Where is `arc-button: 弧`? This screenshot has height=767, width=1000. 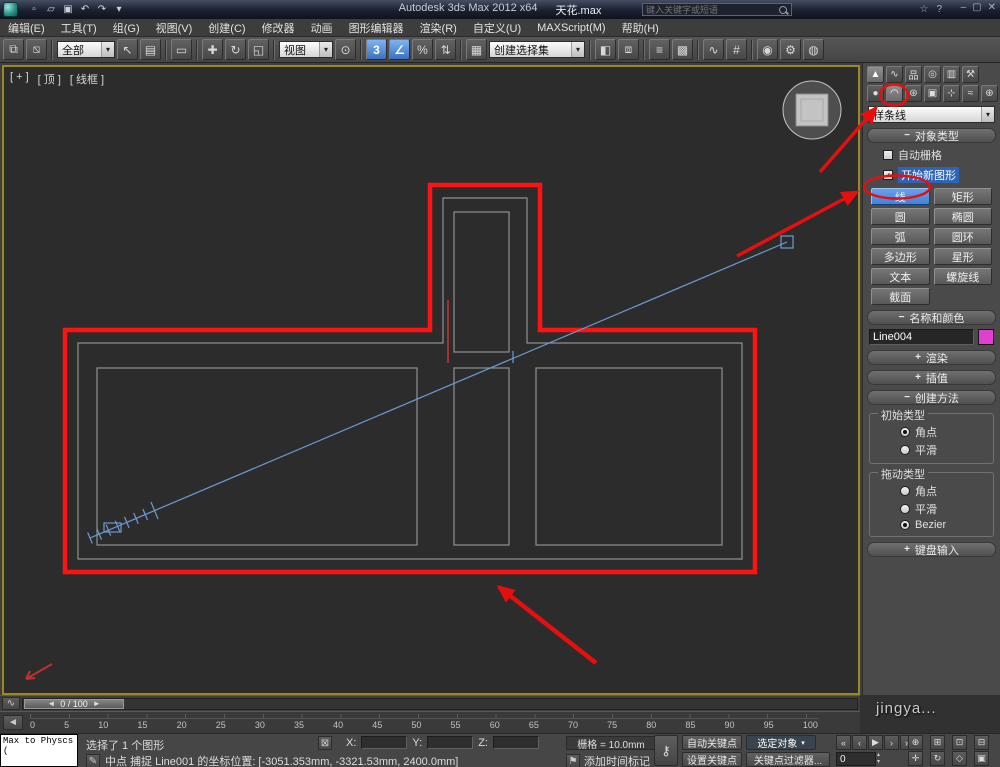
arc-button: 弧 is located at coordinates (900, 236).